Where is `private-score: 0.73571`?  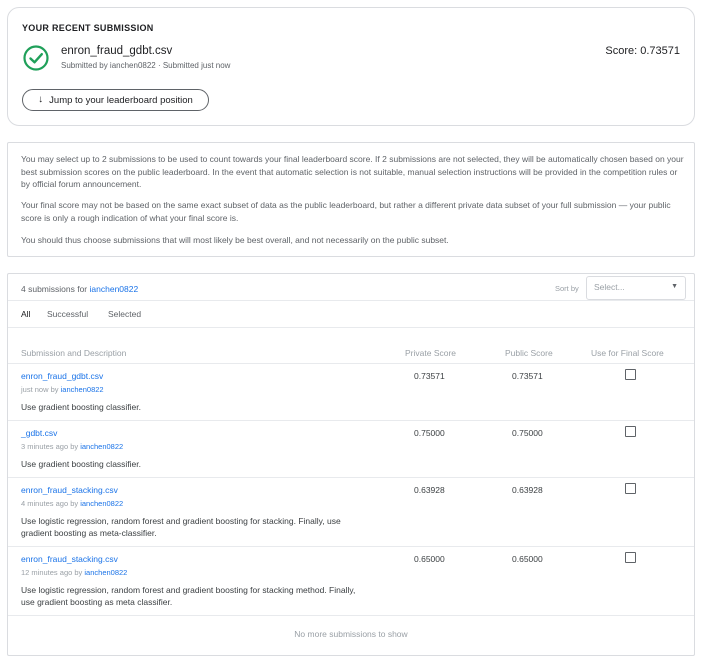
private-score: 0.73571 is located at coordinates (429, 376).